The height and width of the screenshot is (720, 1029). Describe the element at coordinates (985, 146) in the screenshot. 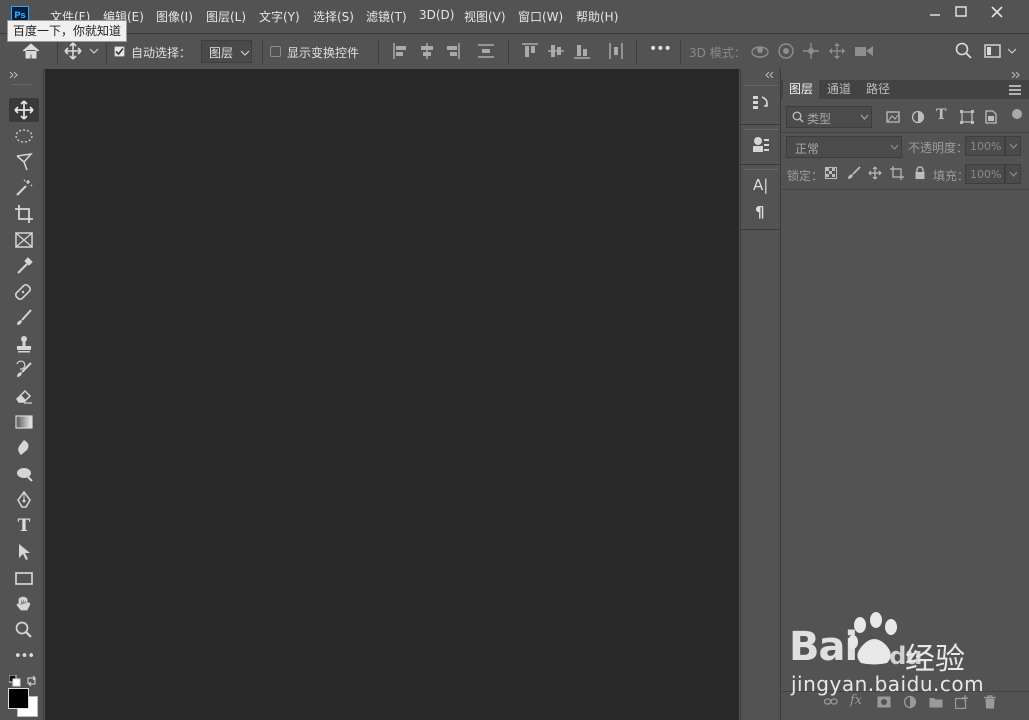

I see `opacity-input: 100%` at that location.